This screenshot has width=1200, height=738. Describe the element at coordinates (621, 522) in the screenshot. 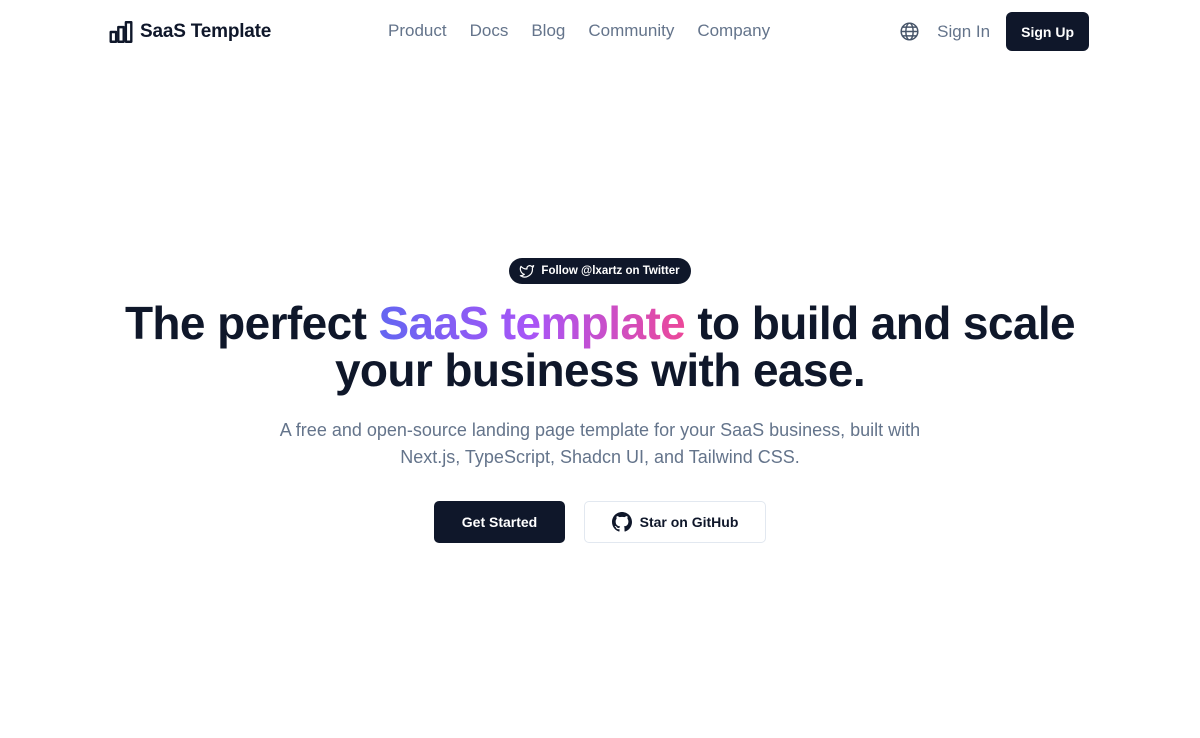

I see `github-icon` at that location.